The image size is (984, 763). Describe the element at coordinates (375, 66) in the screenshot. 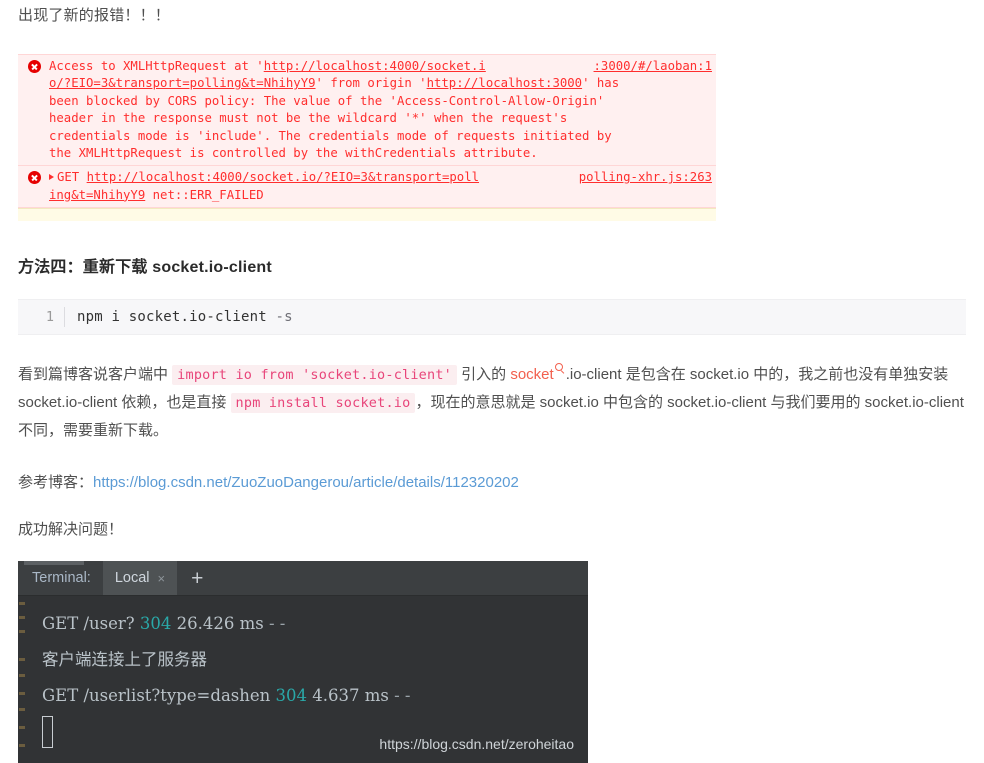

I see `cors-request-url-part1: http://localhost:4000/socket.i` at that location.